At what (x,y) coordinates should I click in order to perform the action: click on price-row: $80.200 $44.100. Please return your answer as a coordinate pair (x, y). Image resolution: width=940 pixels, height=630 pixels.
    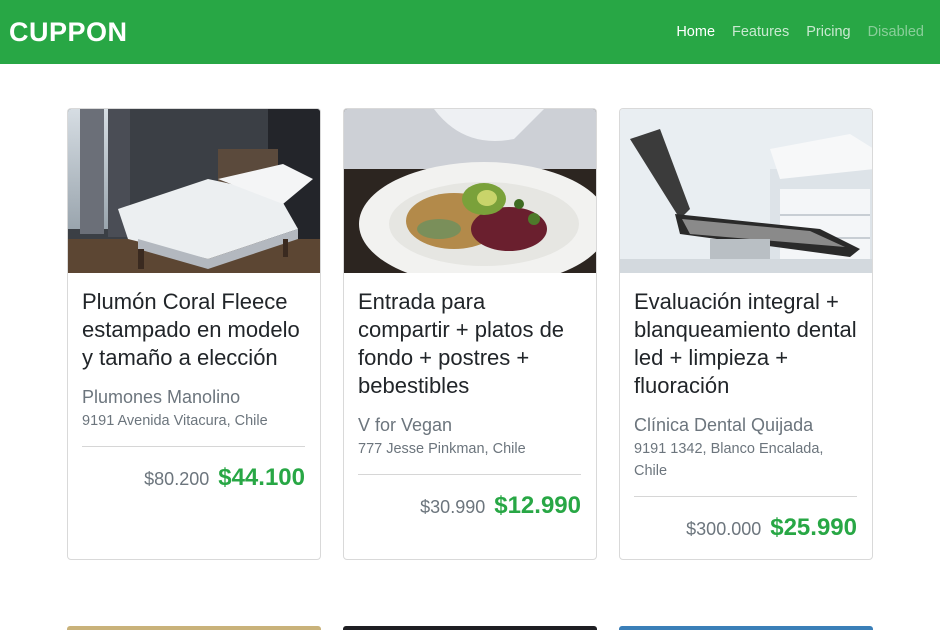
    Looking at the image, I should click on (193, 478).